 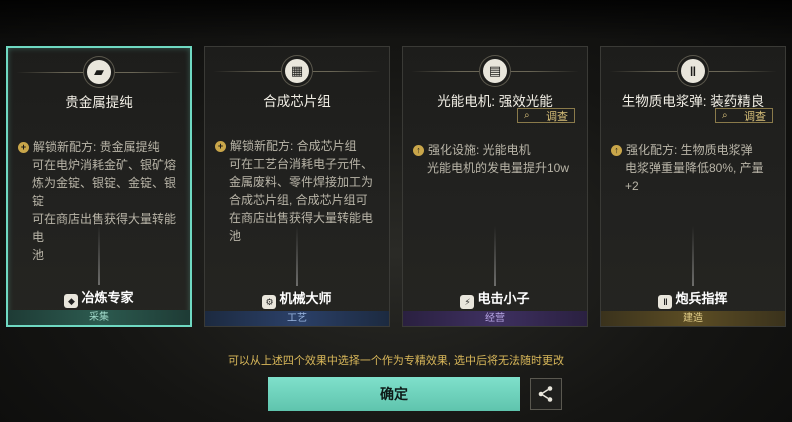 What do you see at coordinates (396, 20) in the screenshot?
I see `top-shade` at bounding box center [396, 20].